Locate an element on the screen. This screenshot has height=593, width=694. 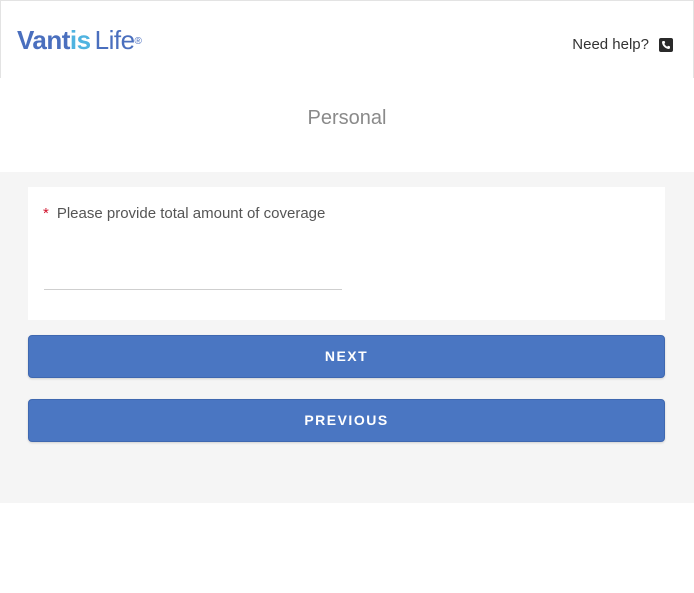
need-help-link: Need help? is located at coordinates (622, 44).